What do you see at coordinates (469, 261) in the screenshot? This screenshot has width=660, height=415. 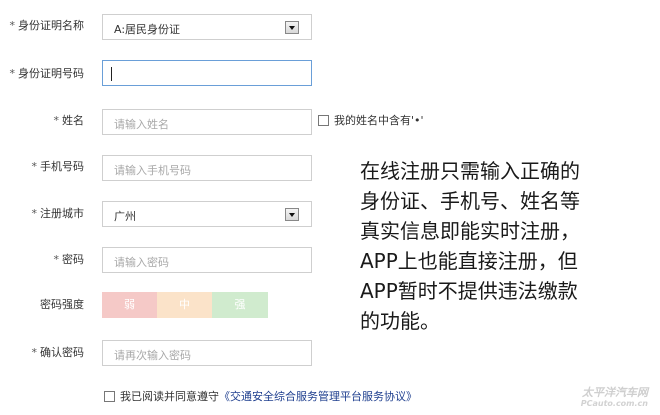 I see `annotation-line: APP上也能直接注册，但` at bounding box center [469, 261].